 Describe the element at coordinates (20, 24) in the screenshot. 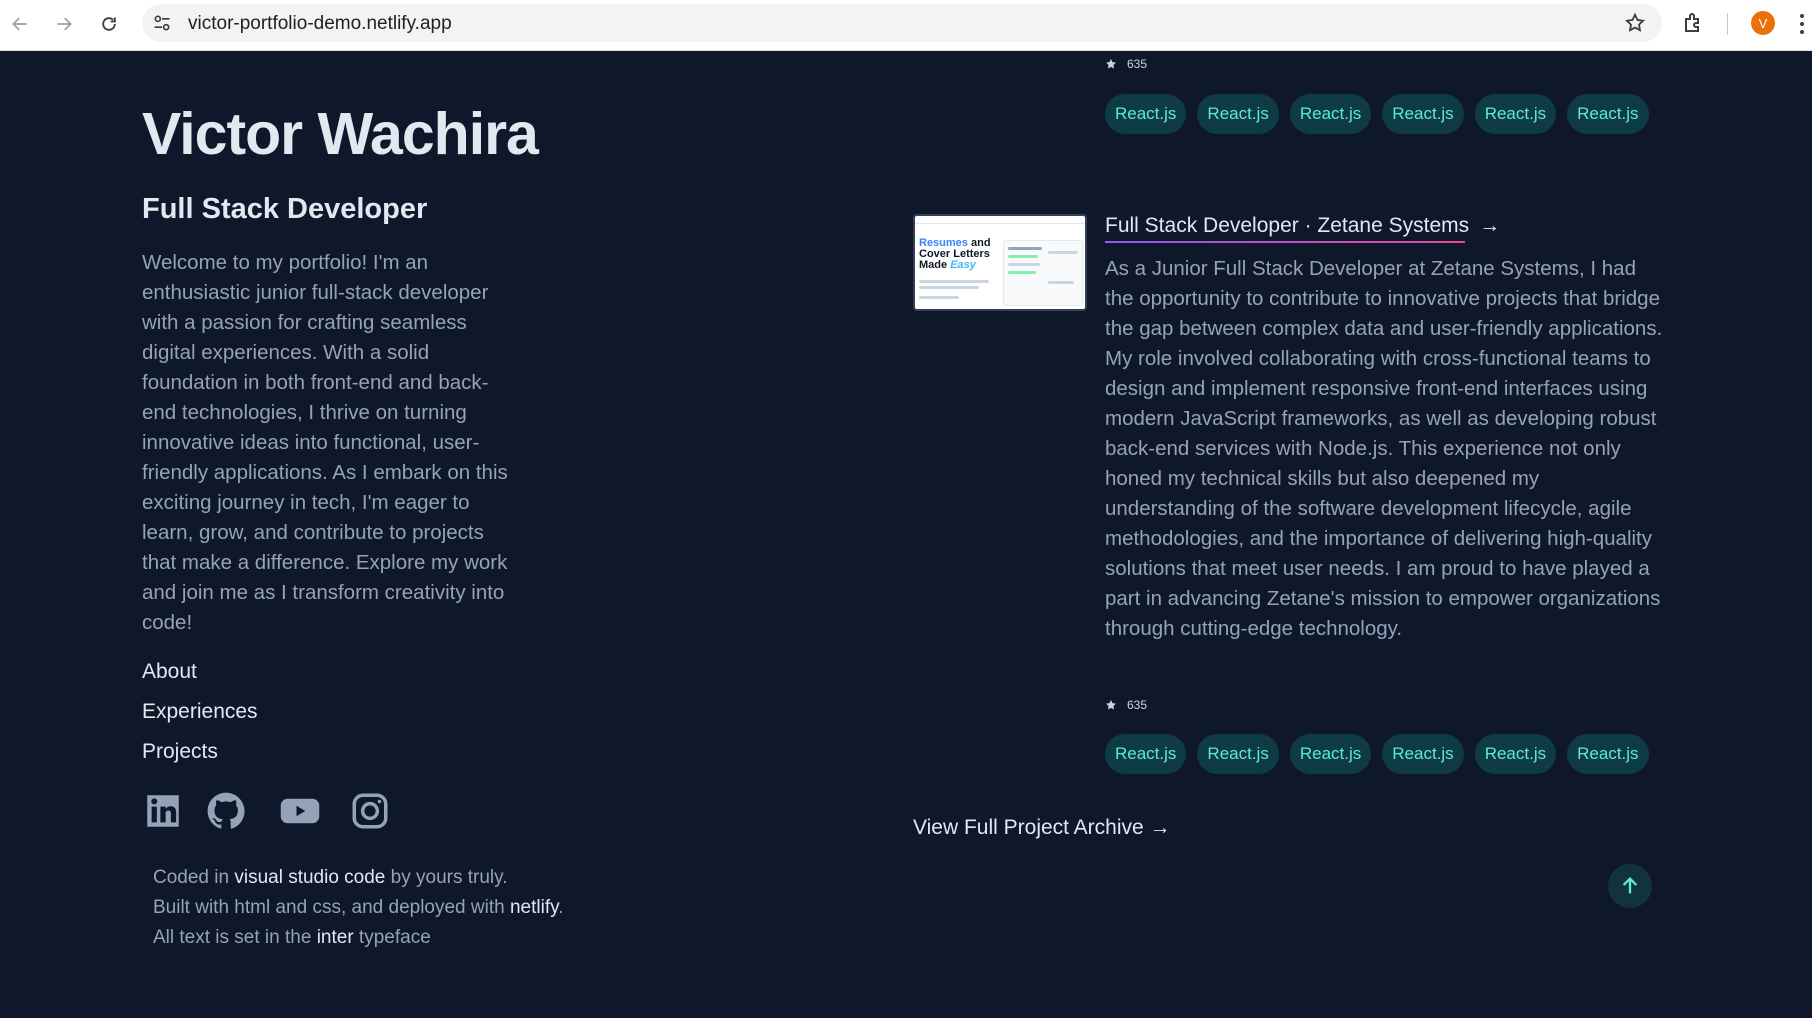

I see `back-arrow-icon` at that location.